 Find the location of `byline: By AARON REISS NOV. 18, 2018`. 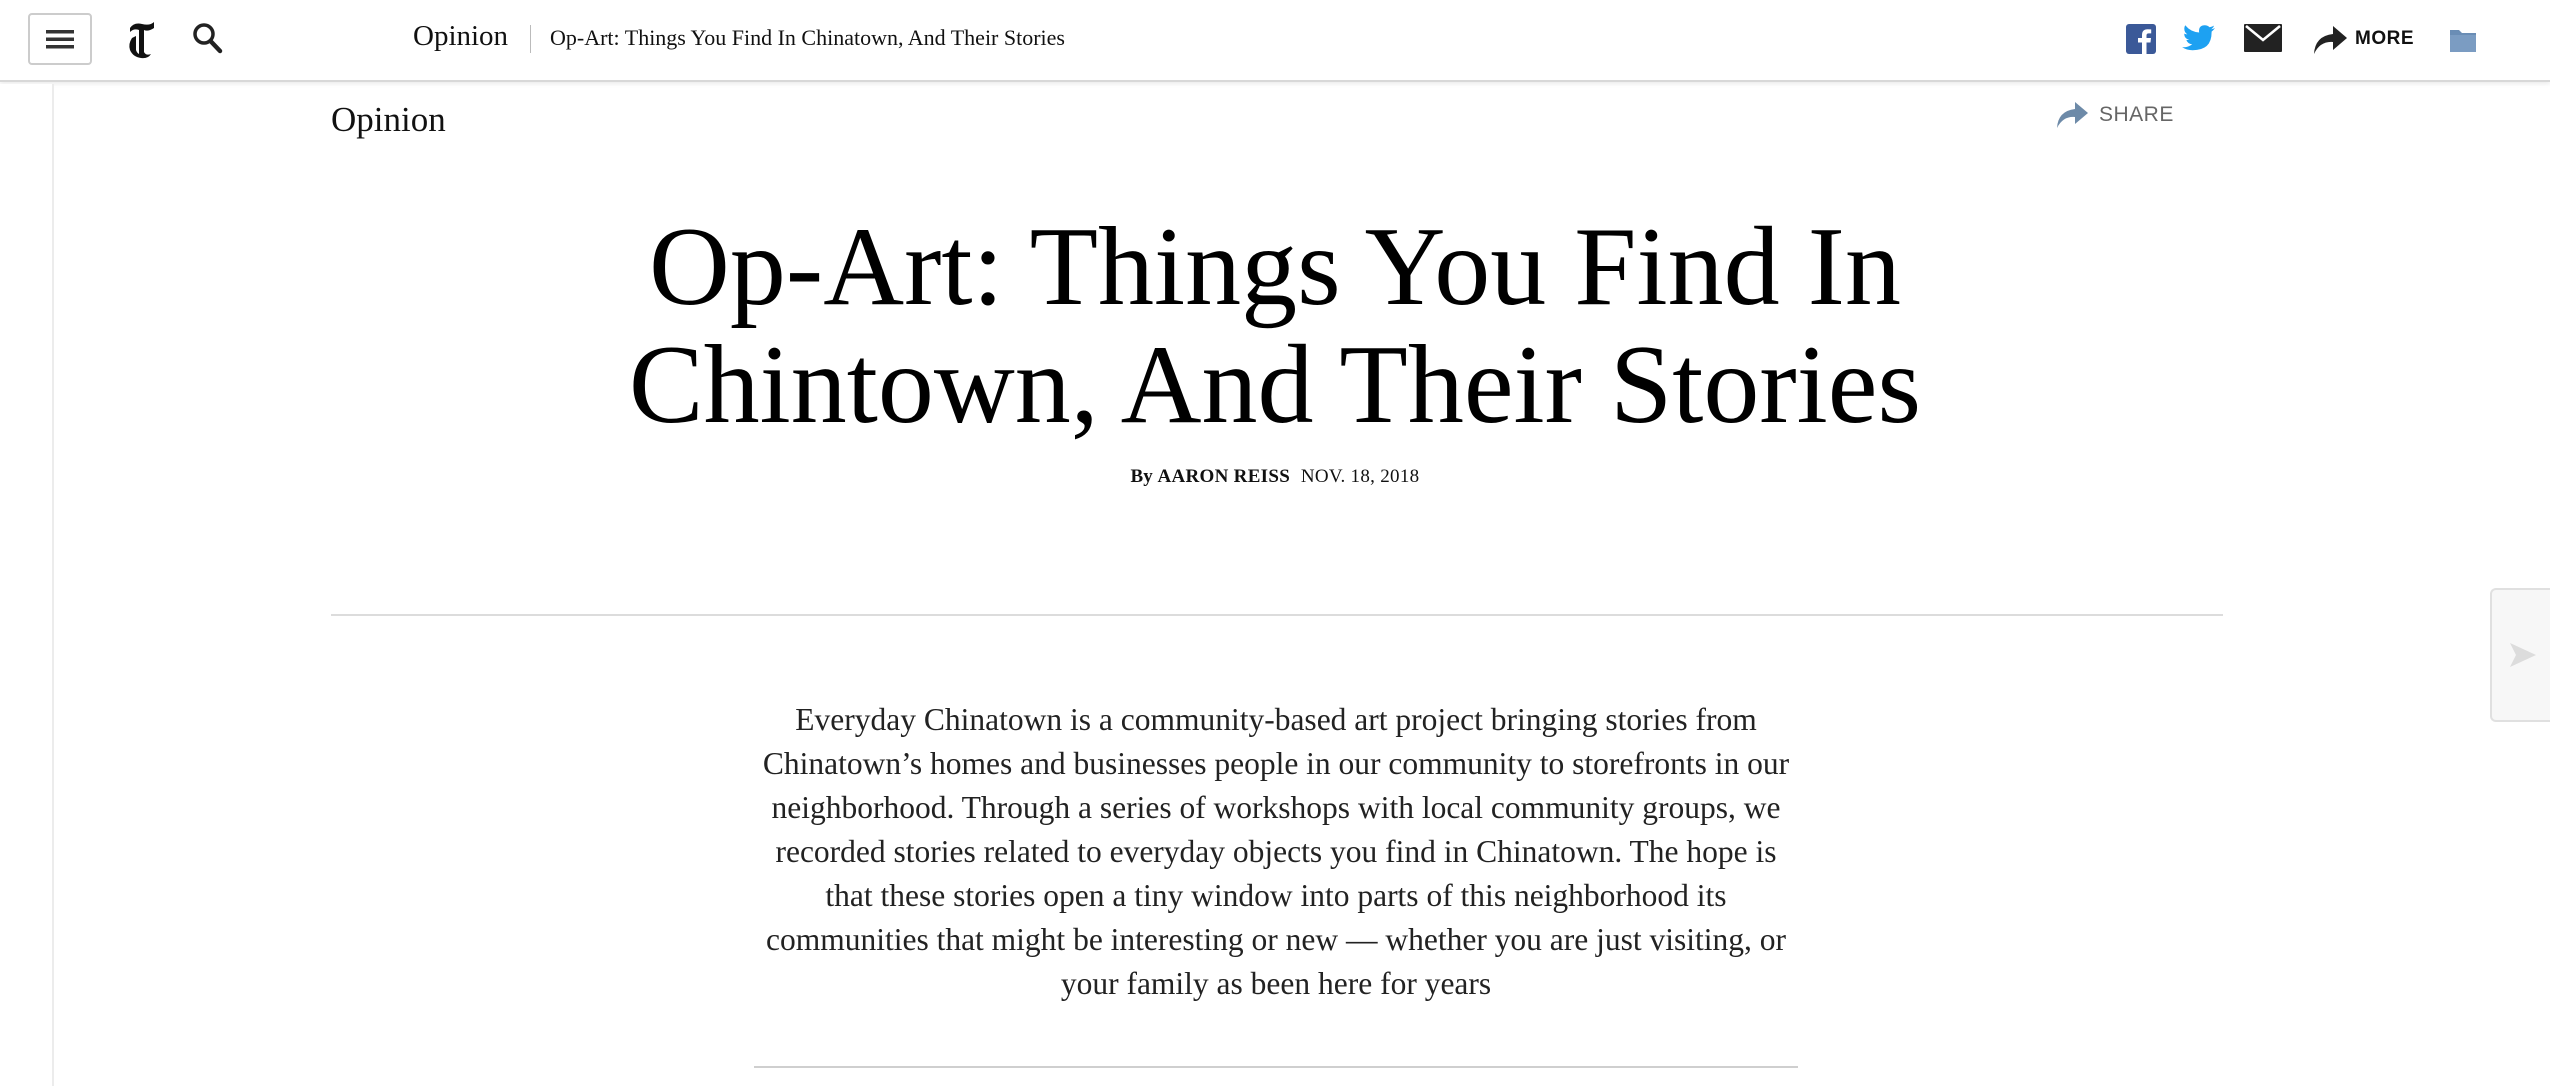

byline: By AARON REISS NOV. 18, 2018 is located at coordinates (1275, 477).